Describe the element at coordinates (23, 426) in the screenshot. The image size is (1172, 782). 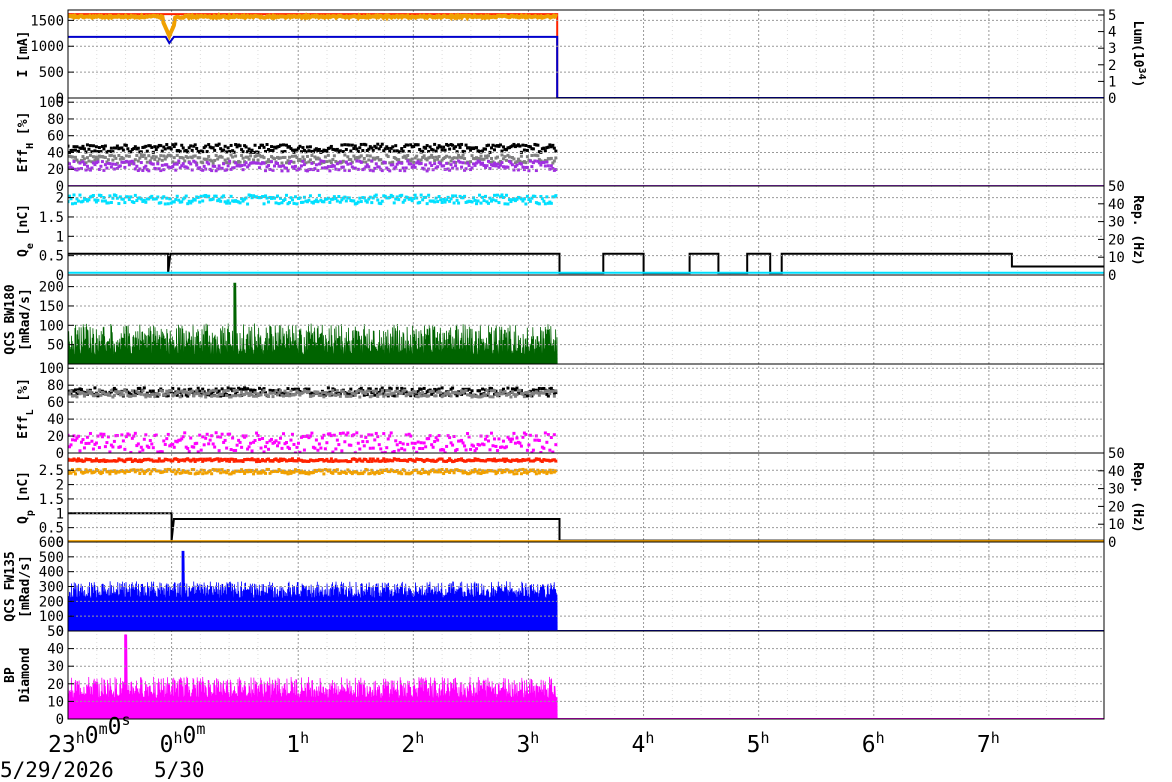
I see `y-axis-label-part: Eff` at that location.